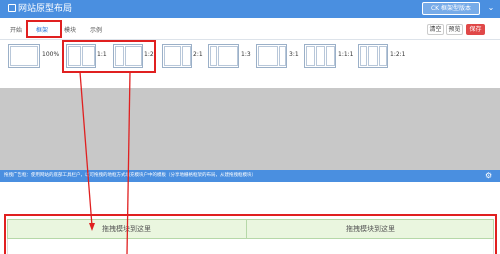 This screenshot has height=254, width=500. I want to click on save-button: 保存, so click(475, 29).